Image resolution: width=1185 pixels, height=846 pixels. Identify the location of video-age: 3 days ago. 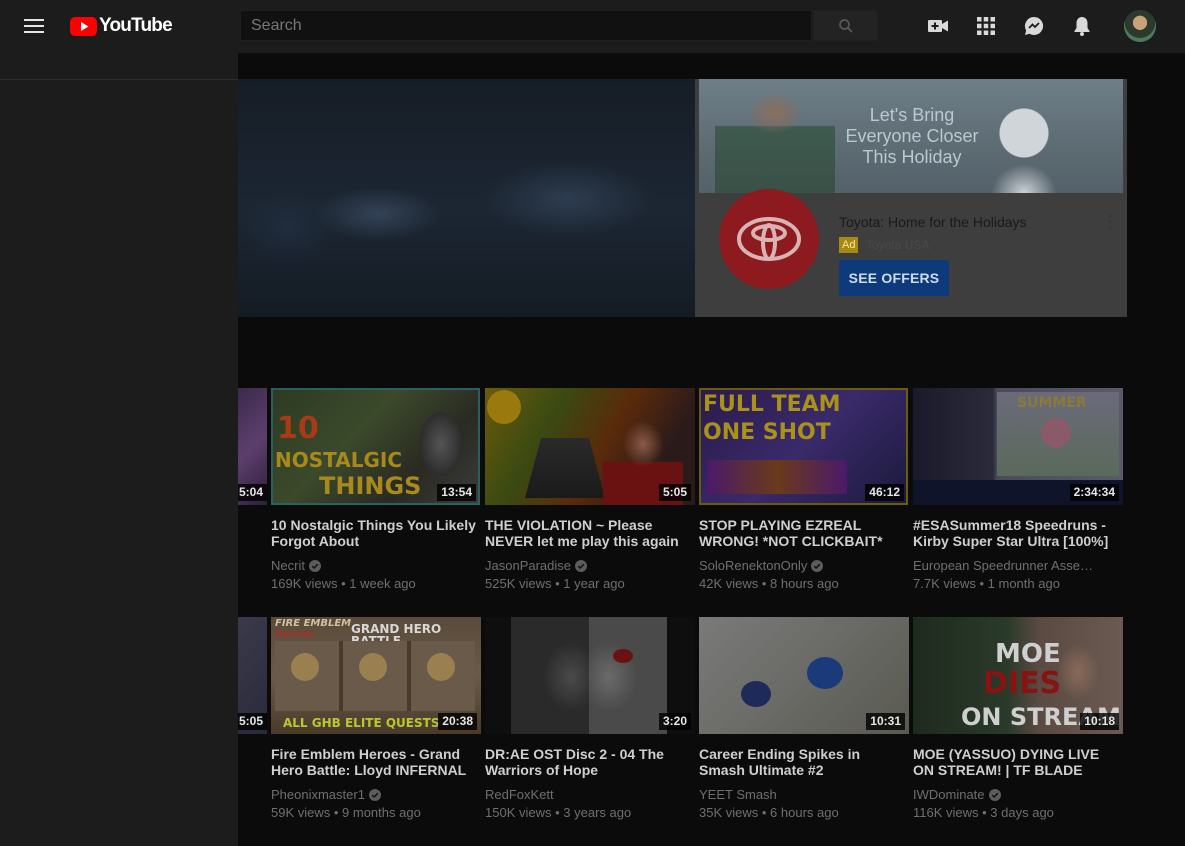
(1022, 812).